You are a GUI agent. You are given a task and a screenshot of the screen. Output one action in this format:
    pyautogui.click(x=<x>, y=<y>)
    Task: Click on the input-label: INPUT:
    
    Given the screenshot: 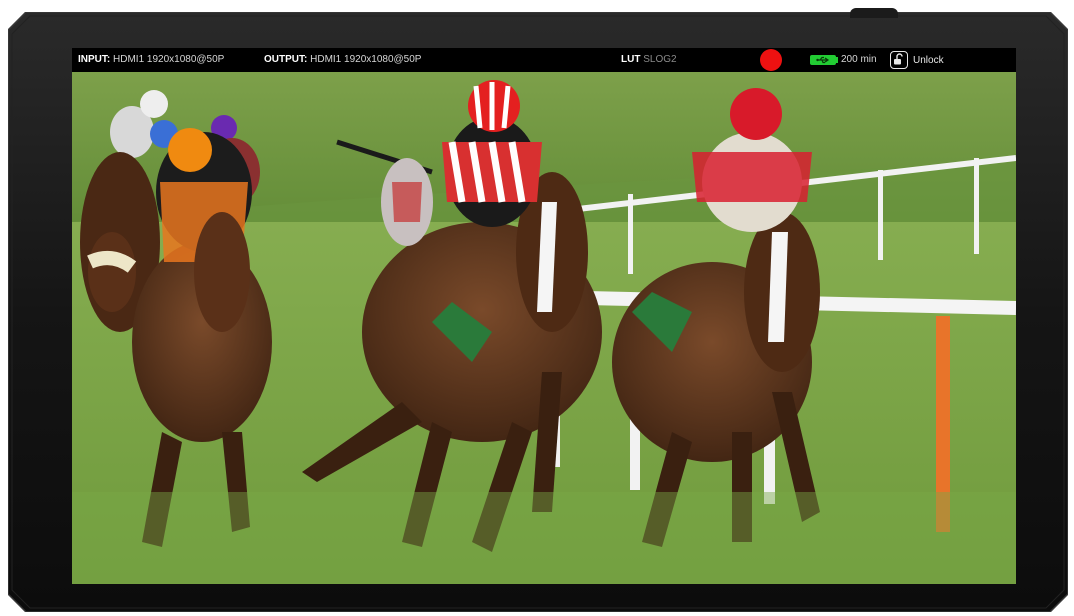 What is the action you would take?
    pyautogui.click(x=94, y=59)
    